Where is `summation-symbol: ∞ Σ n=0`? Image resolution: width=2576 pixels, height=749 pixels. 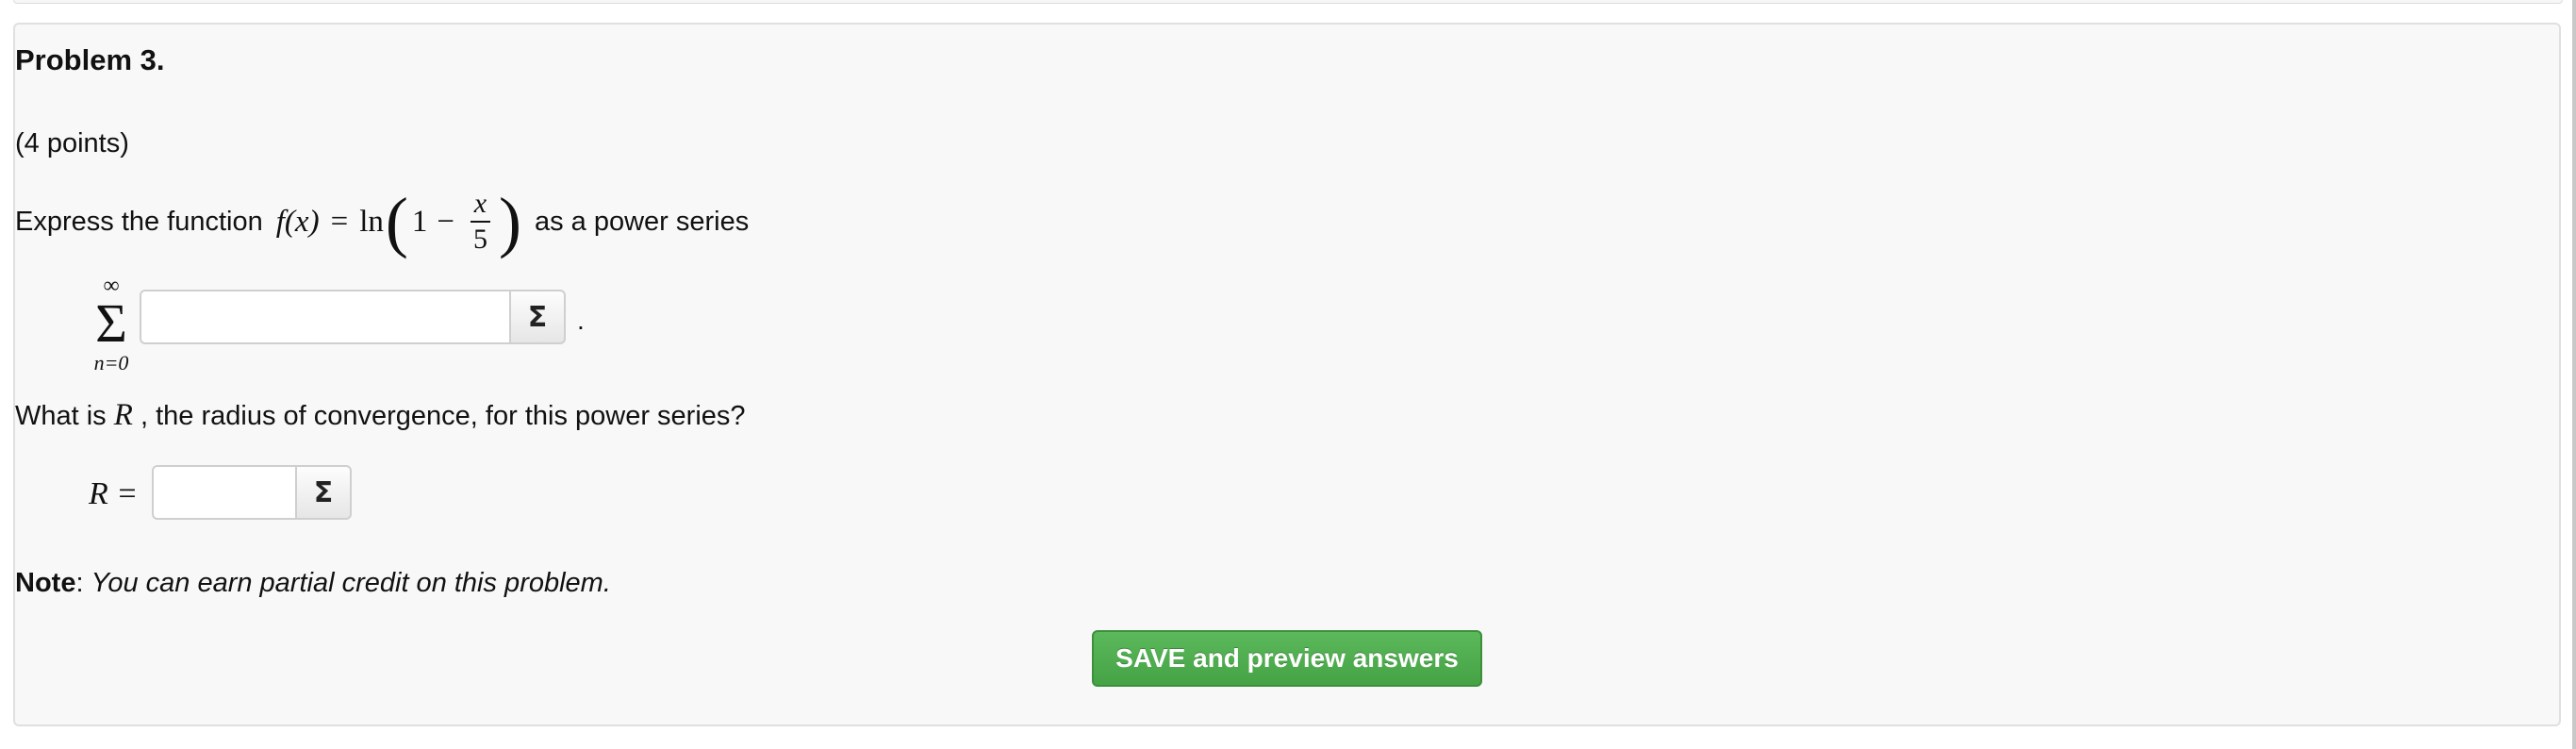
summation-symbol: ∞ Σ n=0 is located at coordinates (111, 325).